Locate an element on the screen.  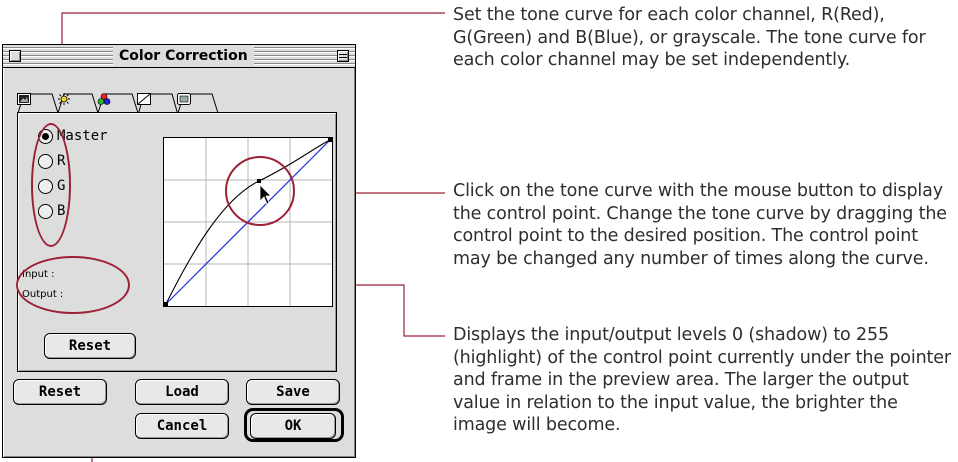
ok-button: OK is located at coordinates (293, 426).